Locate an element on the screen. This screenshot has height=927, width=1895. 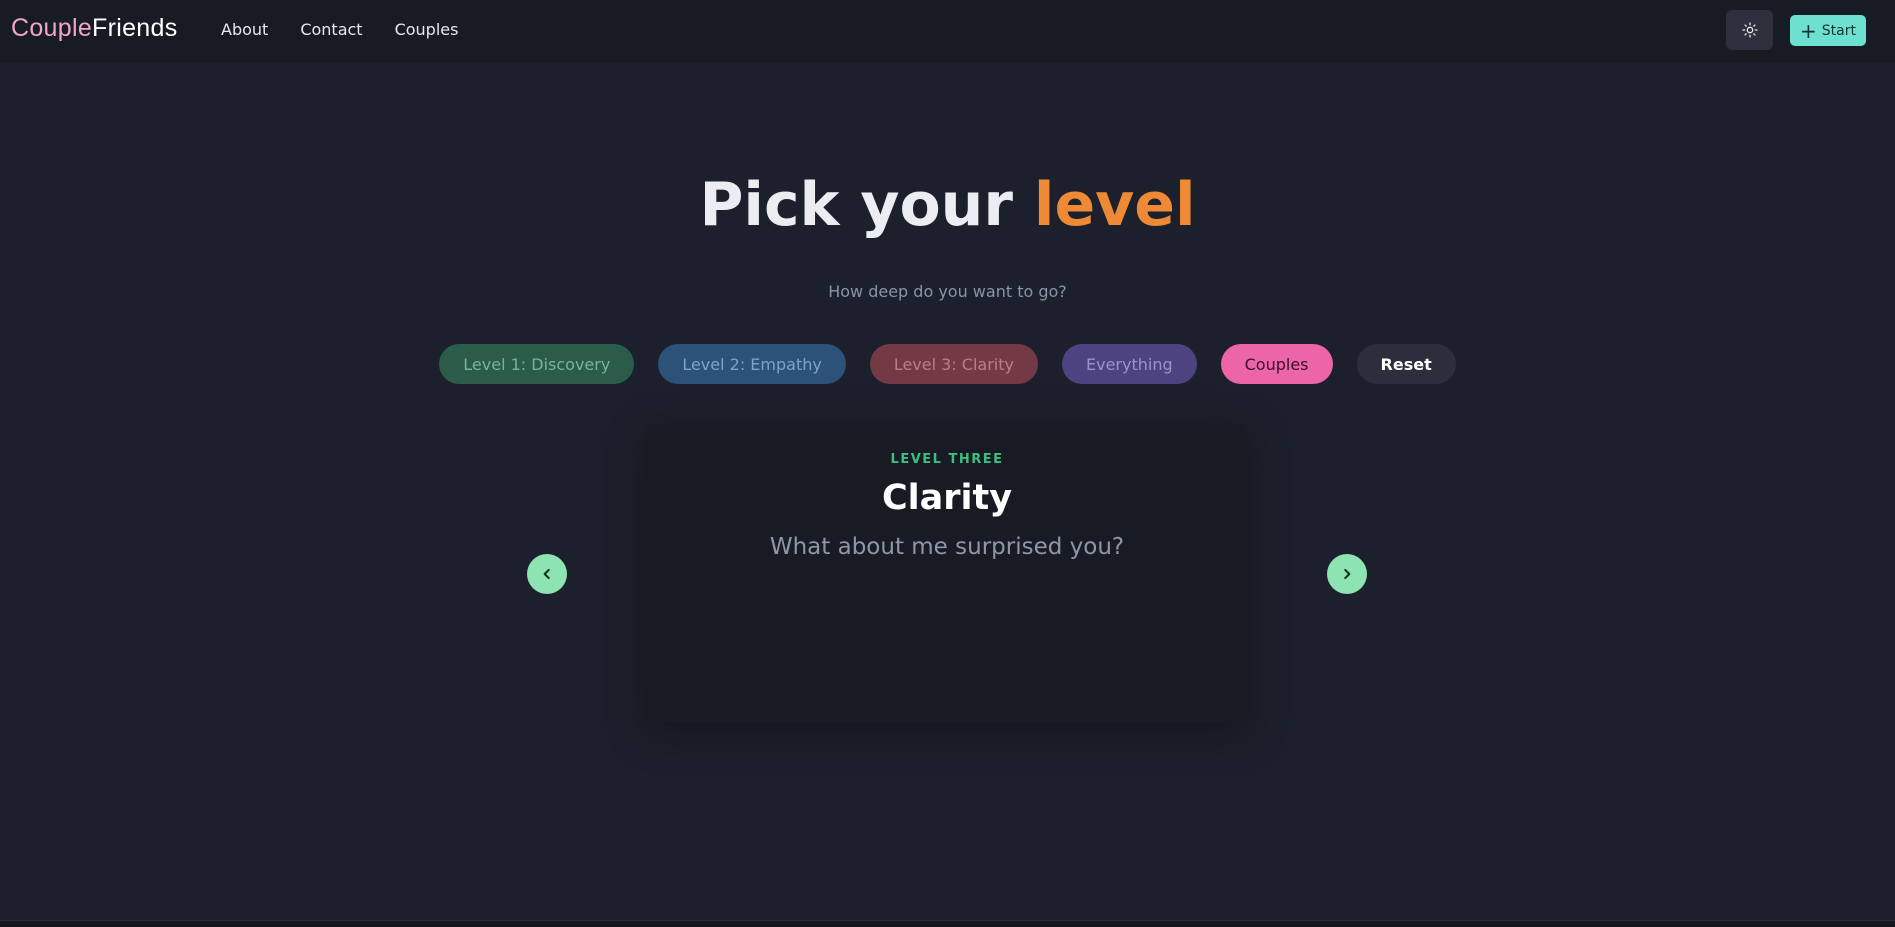
previous-card-button is located at coordinates (547, 574).